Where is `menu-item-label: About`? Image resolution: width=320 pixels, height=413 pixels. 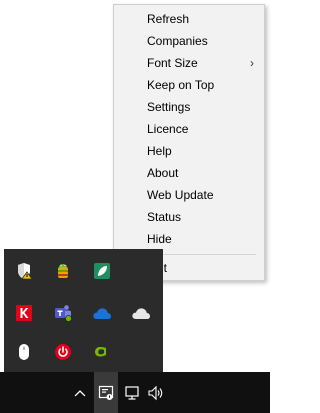 menu-item-label: About is located at coordinates (163, 173).